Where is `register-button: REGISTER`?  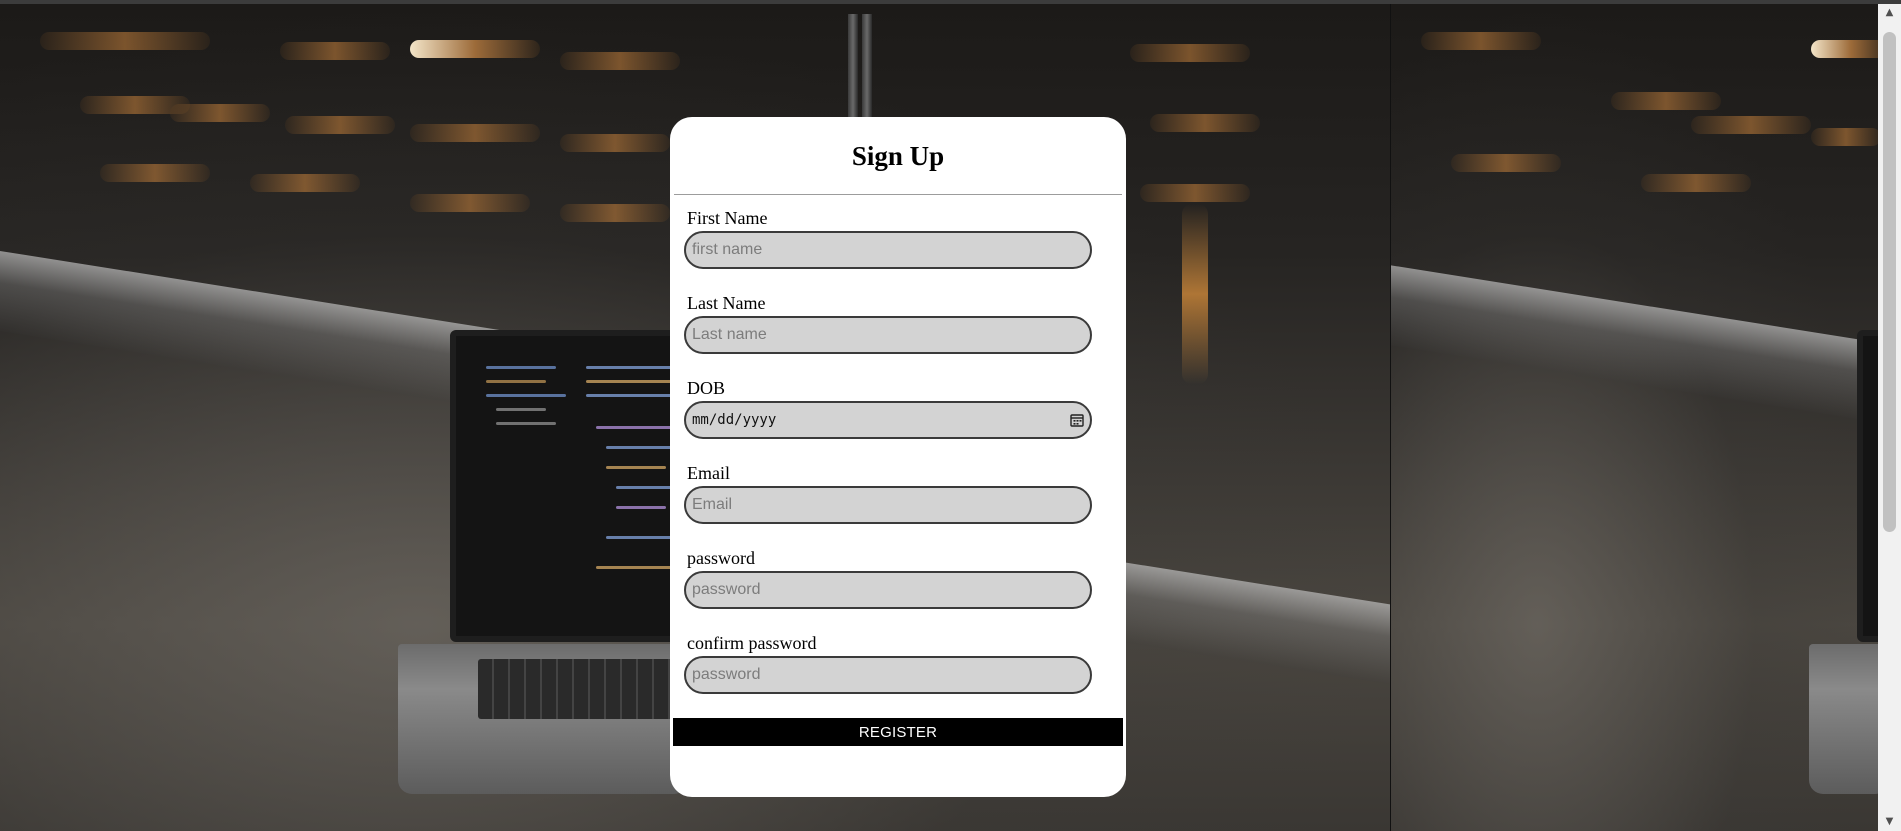
register-button: REGISTER is located at coordinates (898, 732).